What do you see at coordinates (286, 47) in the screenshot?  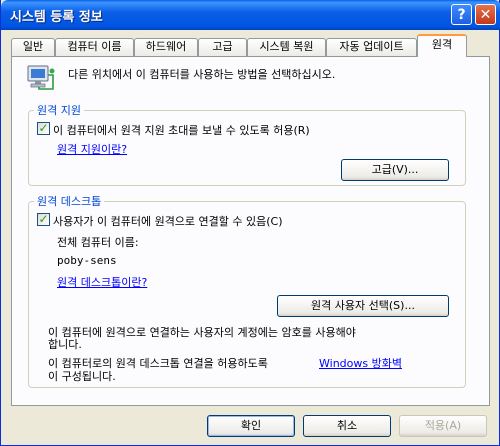 I see `tab-system-restore: 시스템 복원` at bounding box center [286, 47].